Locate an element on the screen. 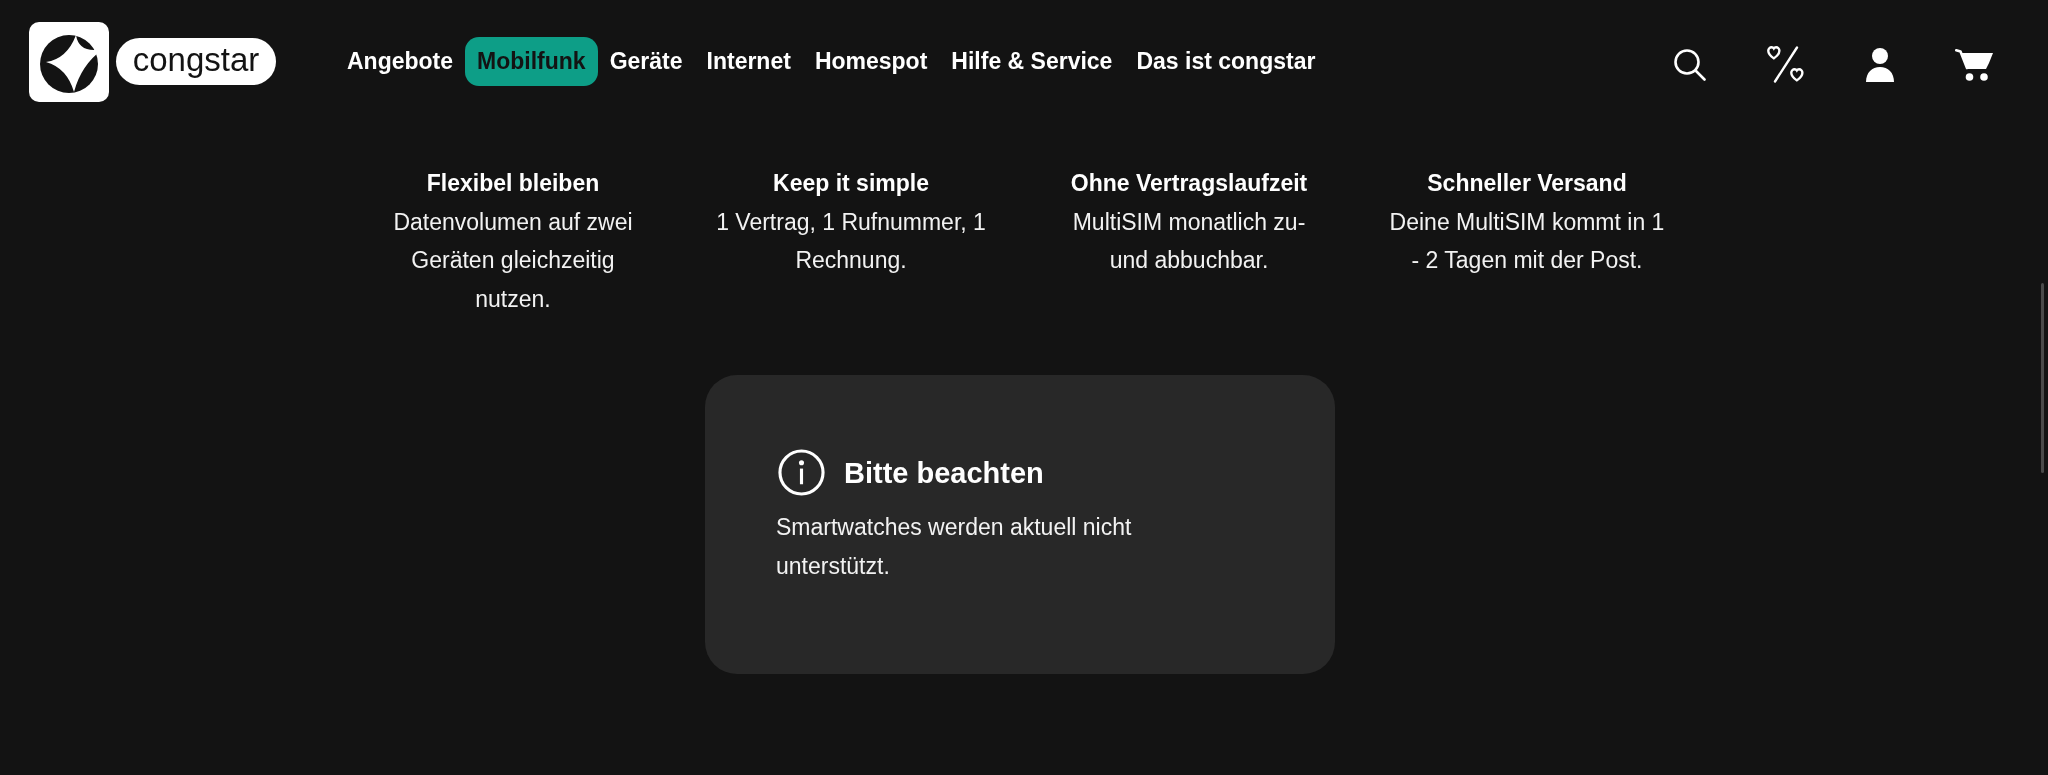 This screenshot has height=775, width=2048. nav-link: Internet is located at coordinates (748, 61).